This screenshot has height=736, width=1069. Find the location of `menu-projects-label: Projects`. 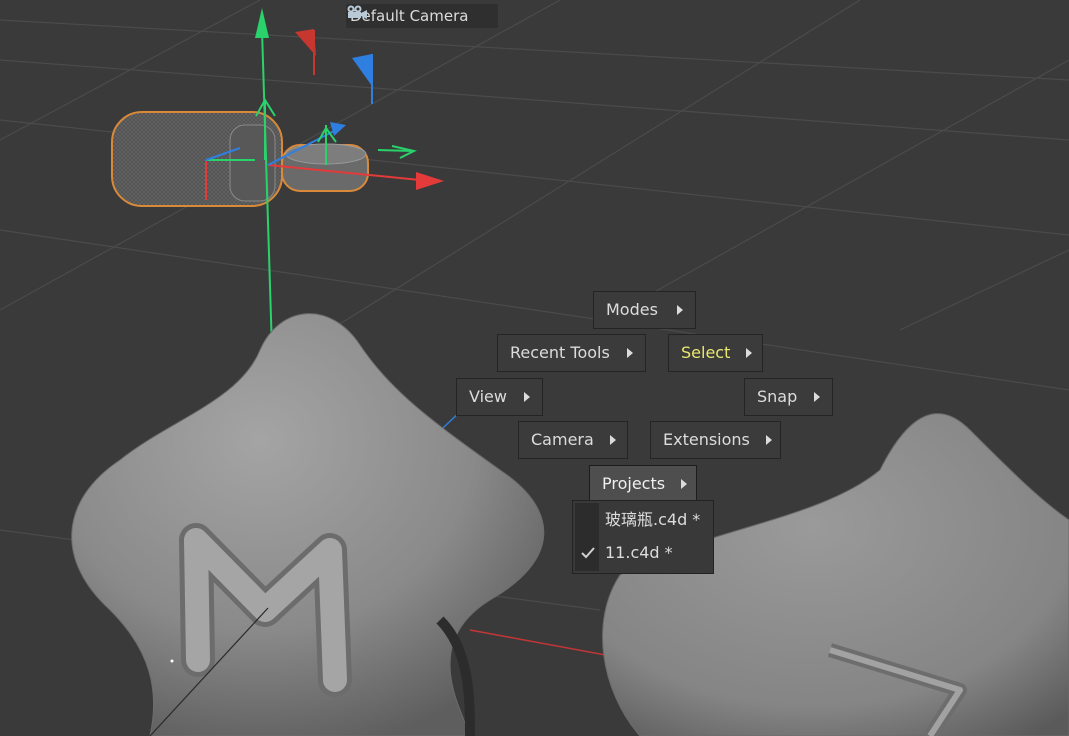

menu-projects-label: Projects is located at coordinates (634, 483).